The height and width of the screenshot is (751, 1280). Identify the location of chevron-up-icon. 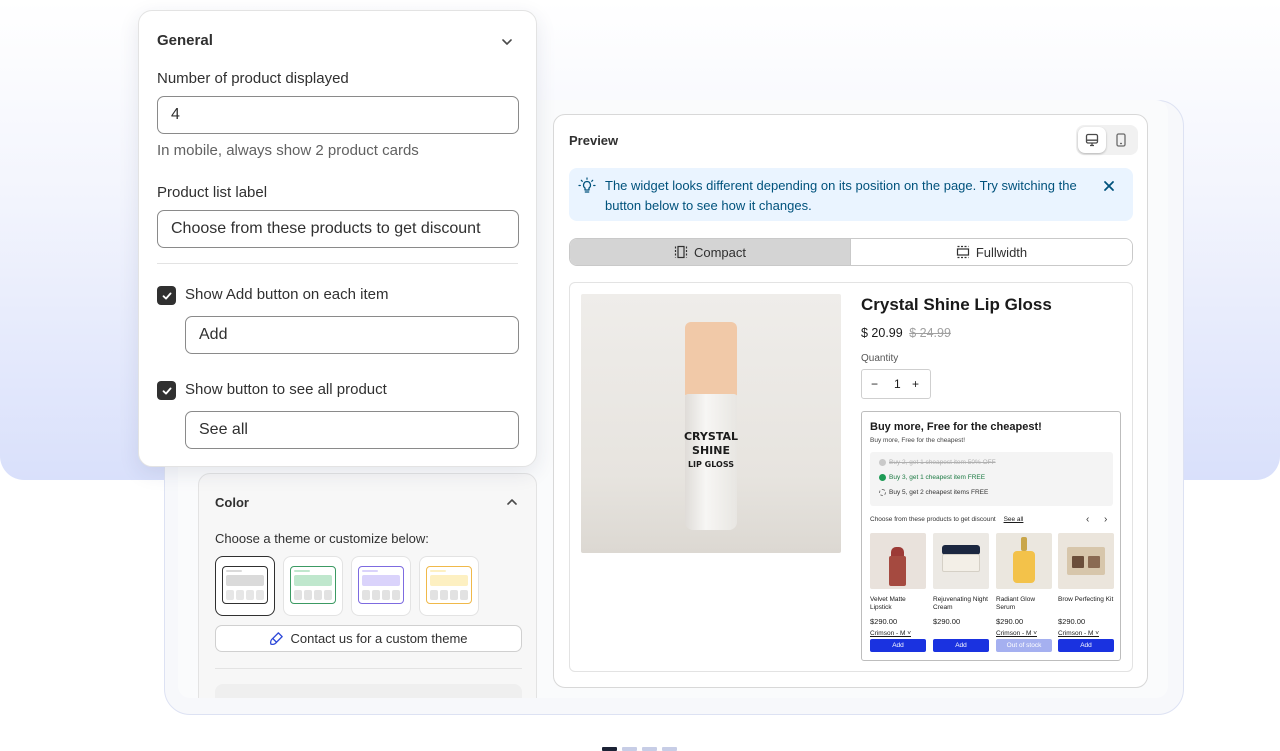
(512, 502).